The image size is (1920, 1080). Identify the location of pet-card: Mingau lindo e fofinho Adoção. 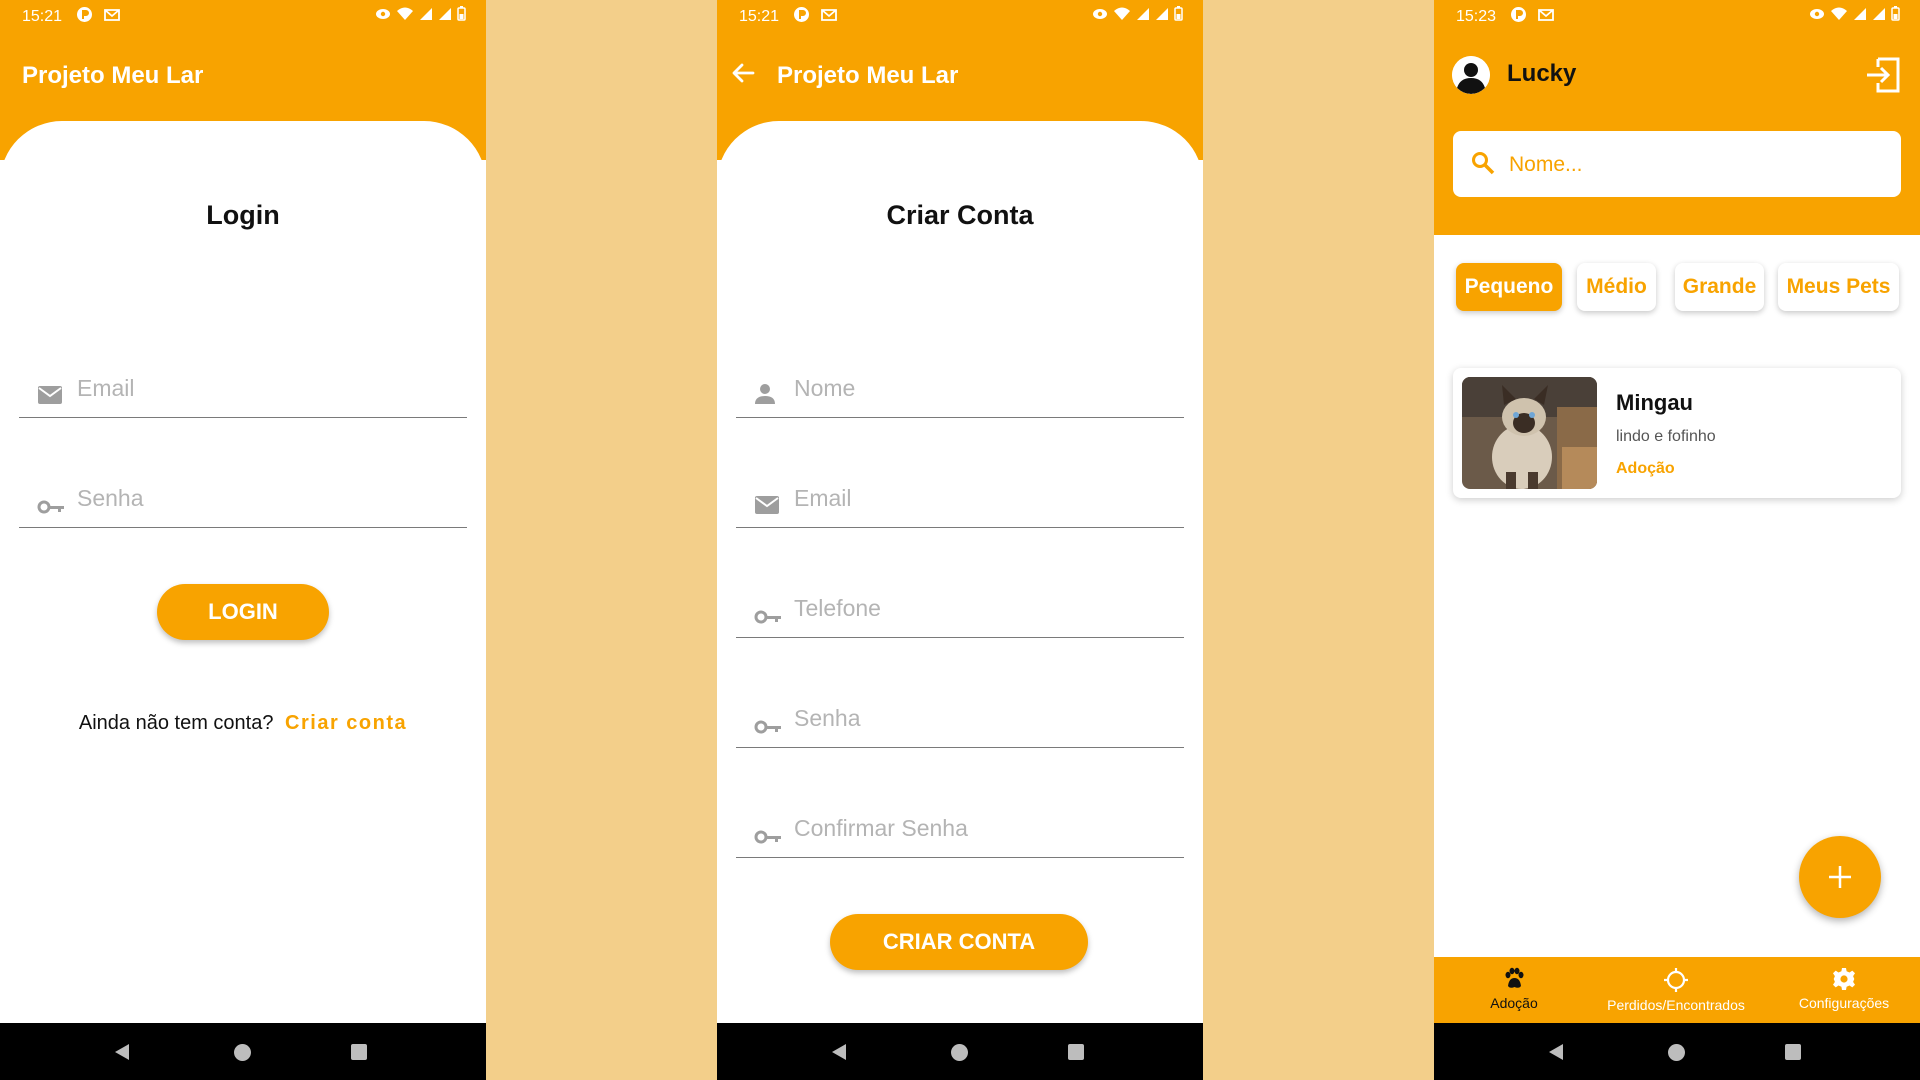
(1677, 433).